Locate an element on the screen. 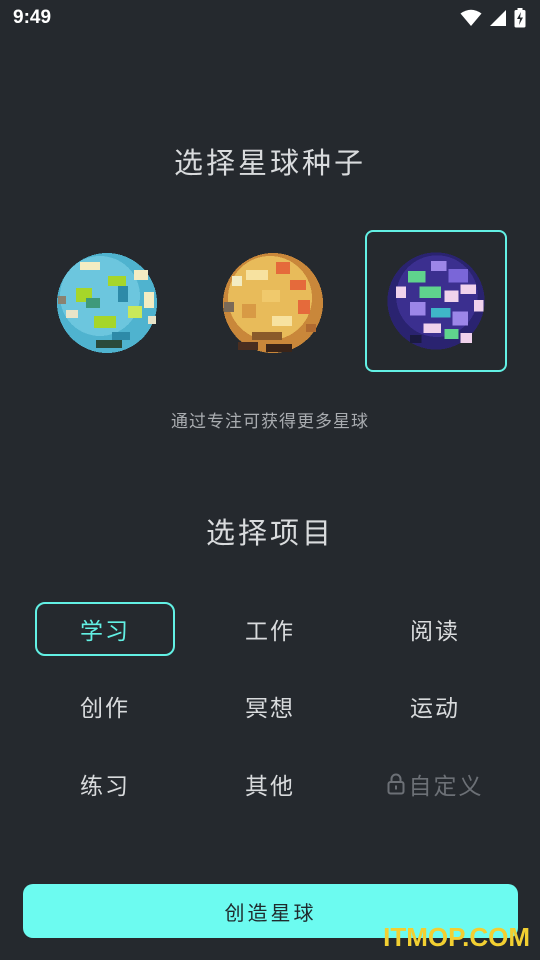  wifi-icon is located at coordinates (471, 17).